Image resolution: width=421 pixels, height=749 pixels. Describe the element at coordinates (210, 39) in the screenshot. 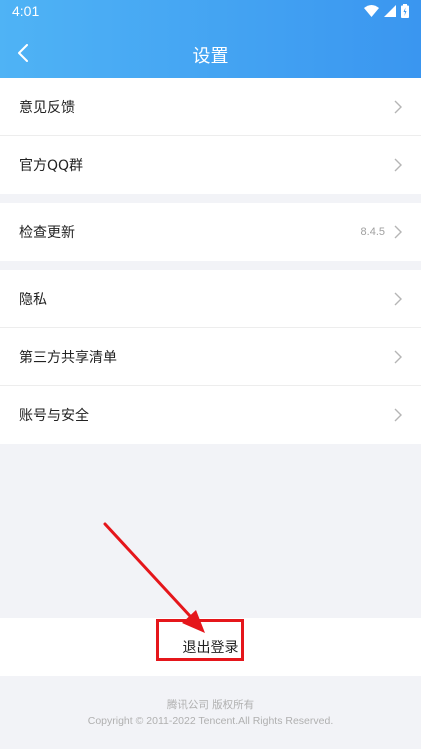

I see `app-header: 4:01 设置` at that location.